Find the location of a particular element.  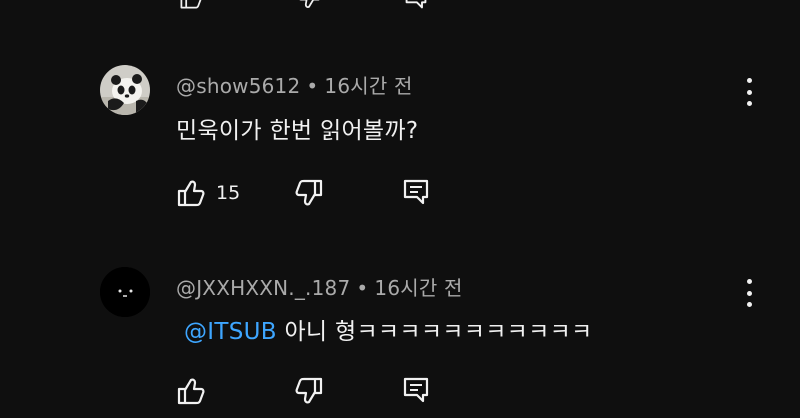

comment-meta: @show5612 • 16시간 전 is located at coordinates (294, 84).